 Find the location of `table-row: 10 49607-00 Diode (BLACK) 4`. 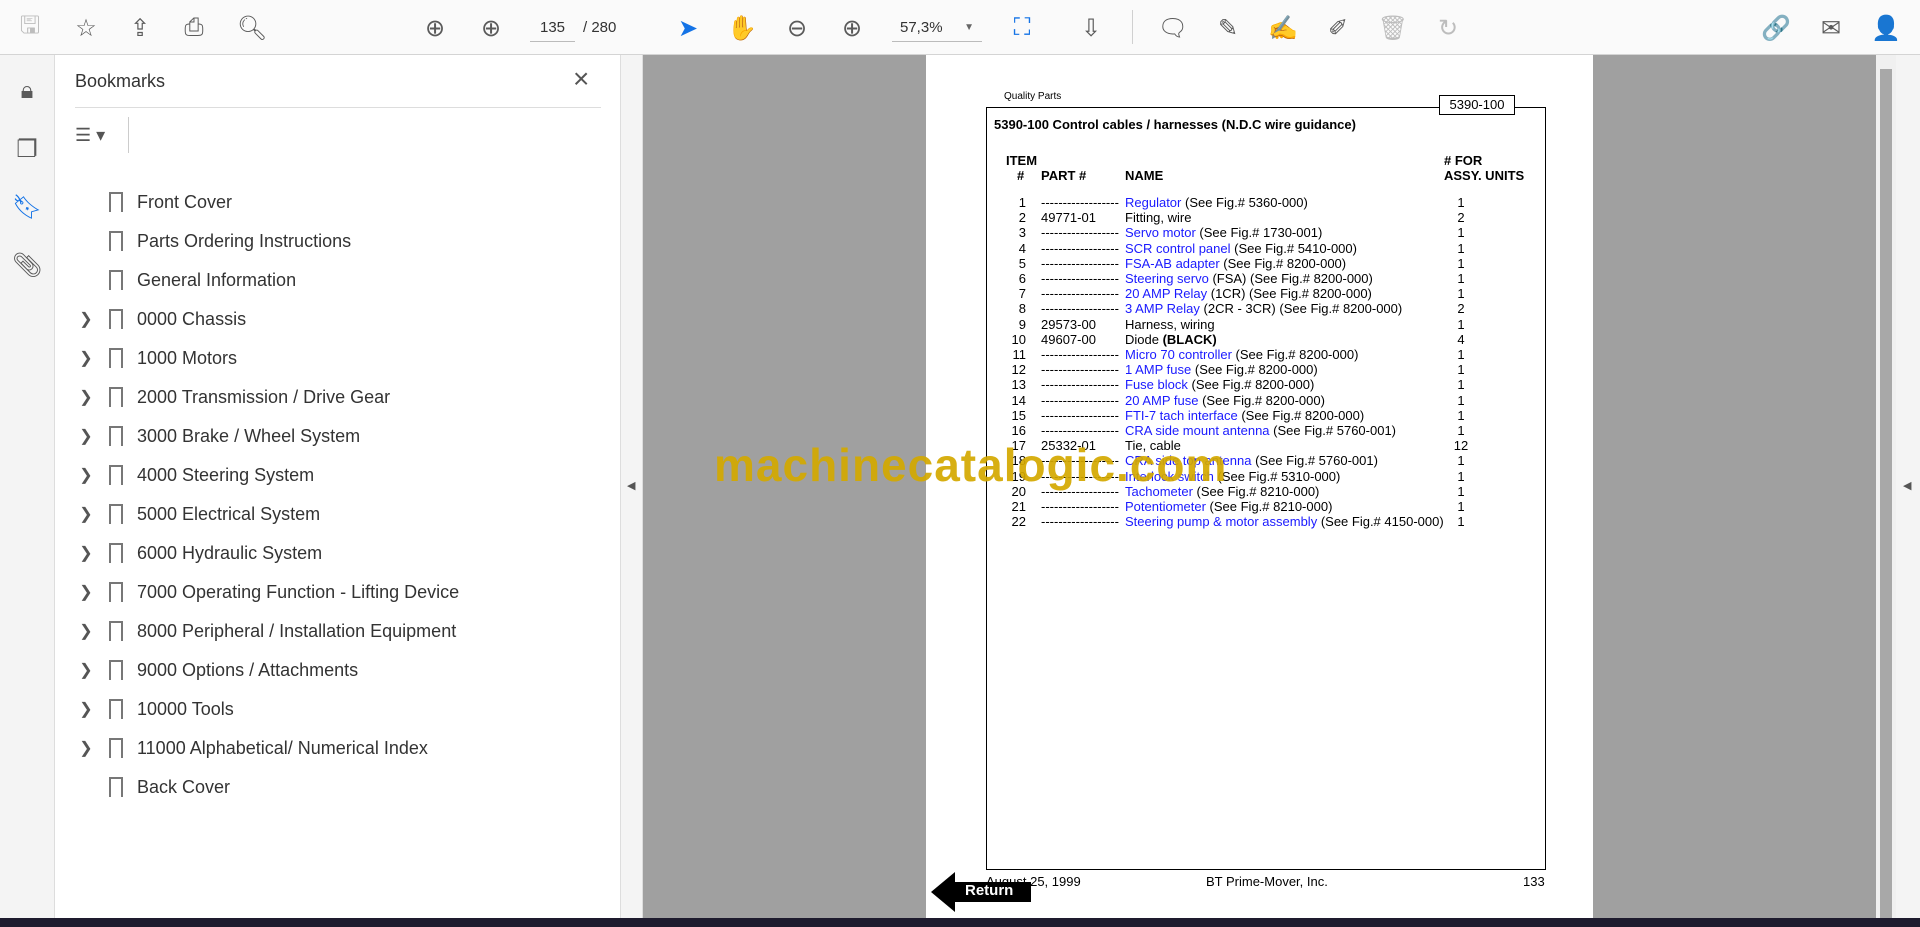

table-row: 10 49607-00 Diode (BLACK) 4 is located at coordinates (1259, 339).